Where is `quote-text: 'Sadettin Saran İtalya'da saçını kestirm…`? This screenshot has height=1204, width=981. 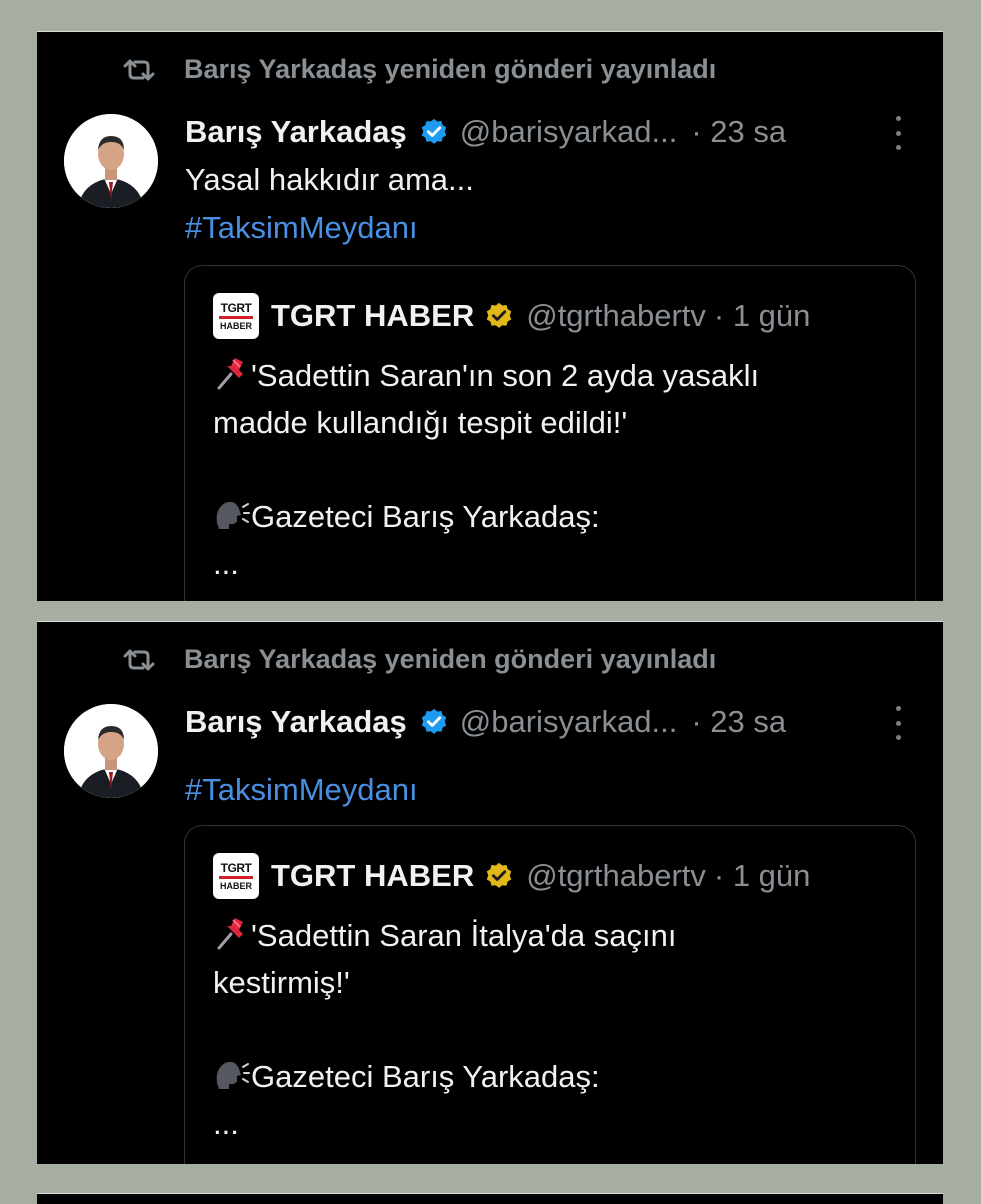
quote-text: 'Sadettin Saran İtalya'da saçını kestirm… is located at coordinates (444, 1029).